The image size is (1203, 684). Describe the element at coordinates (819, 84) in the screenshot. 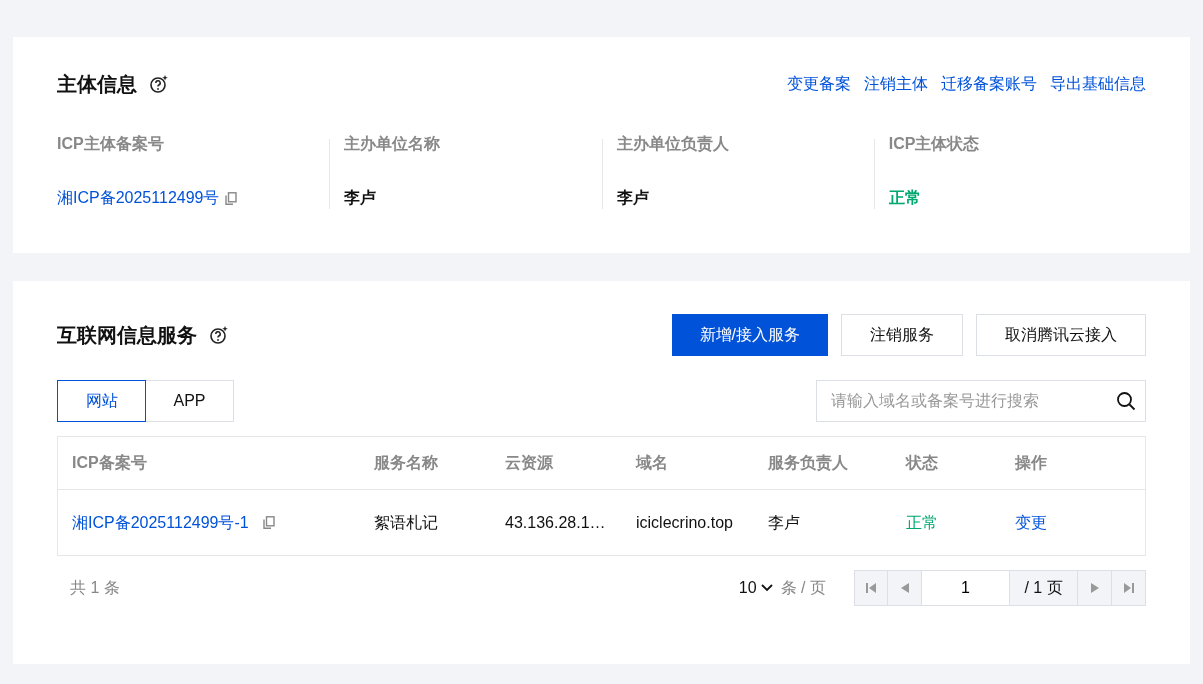

I see `action-link: 变更备案` at that location.